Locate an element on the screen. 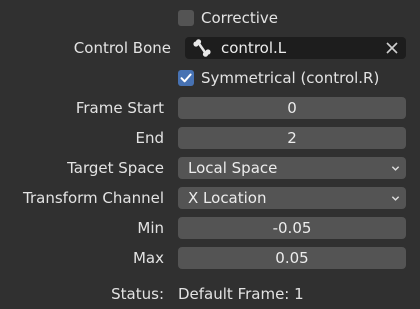 The height and width of the screenshot is (309, 420). end-row: End 2 is located at coordinates (210, 138).